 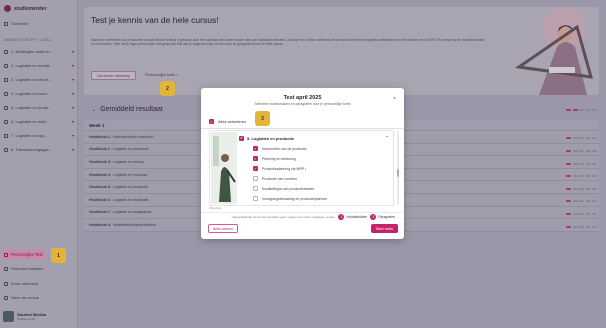 What do you see at coordinates (382, 217) in the screenshot?
I see `paragraph-count: 3 Paragrafen` at bounding box center [382, 217].